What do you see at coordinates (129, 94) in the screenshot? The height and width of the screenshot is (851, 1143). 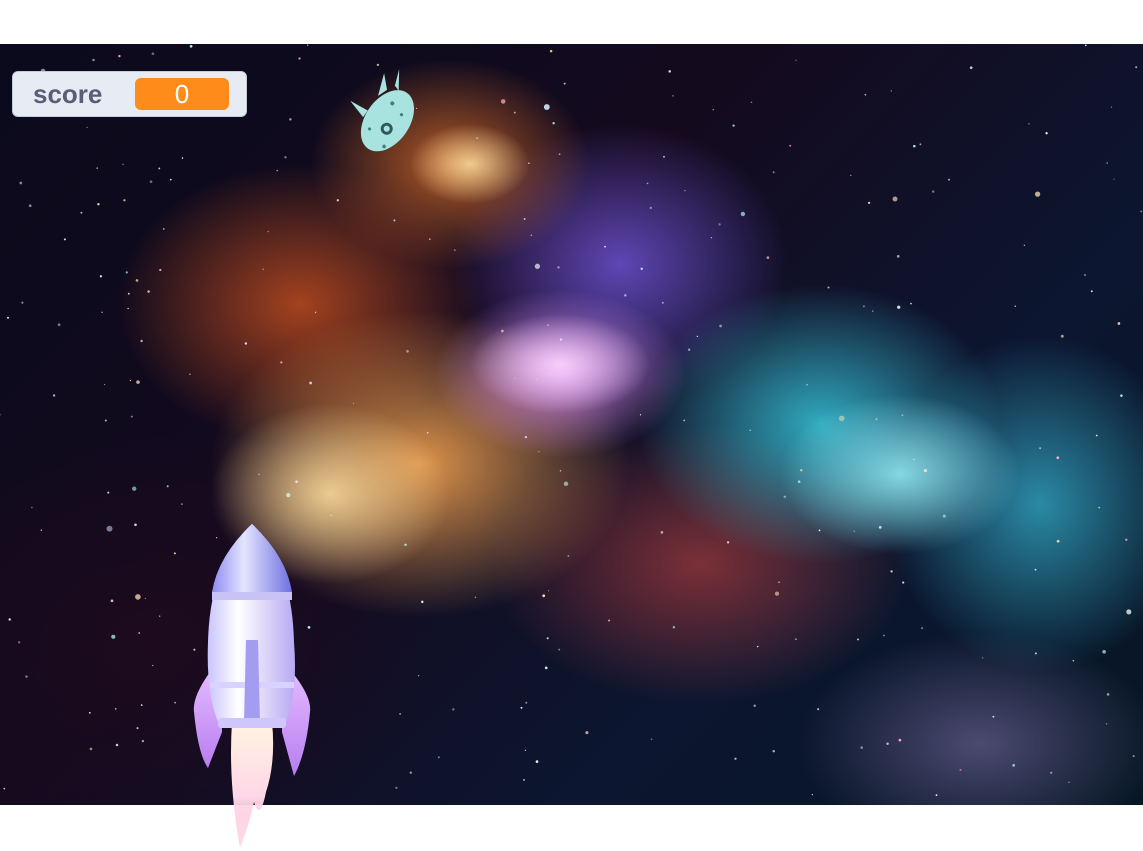 I see `score-monitor: score 0` at bounding box center [129, 94].